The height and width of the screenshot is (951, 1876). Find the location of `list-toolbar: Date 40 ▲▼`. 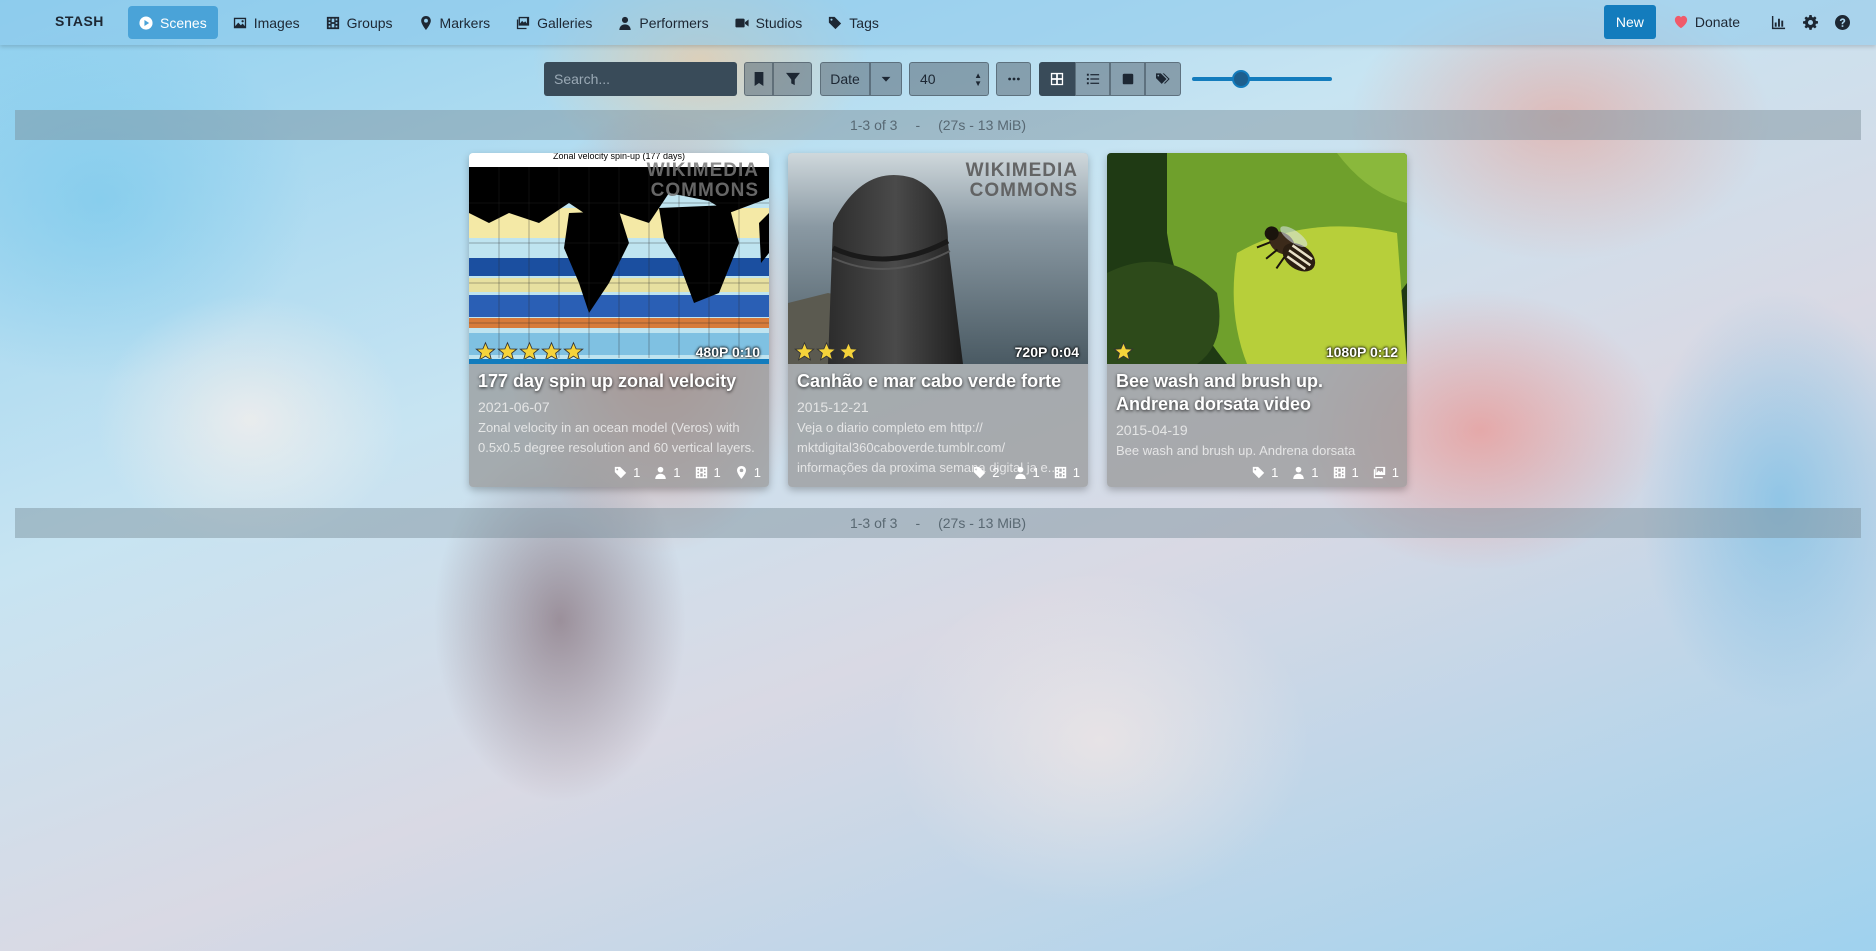

list-toolbar: Date 40 ▲▼ is located at coordinates (938, 79).